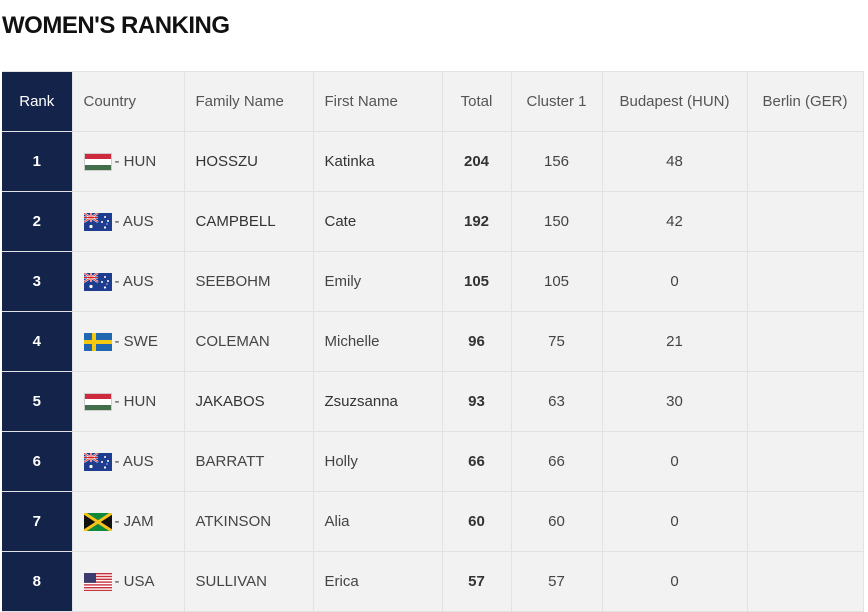 Image resolution: width=868 pixels, height=612 pixels. What do you see at coordinates (249, 101) in the screenshot?
I see `header-family-name: Family Name` at bounding box center [249, 101].